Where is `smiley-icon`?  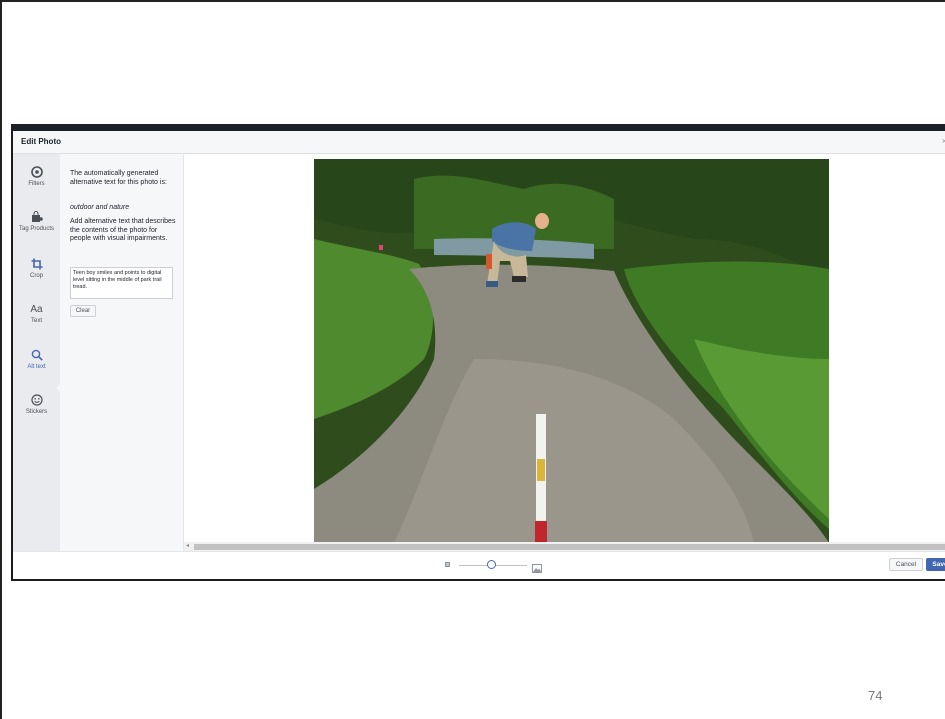 smiley-icon is located at coordinates (36, 401).